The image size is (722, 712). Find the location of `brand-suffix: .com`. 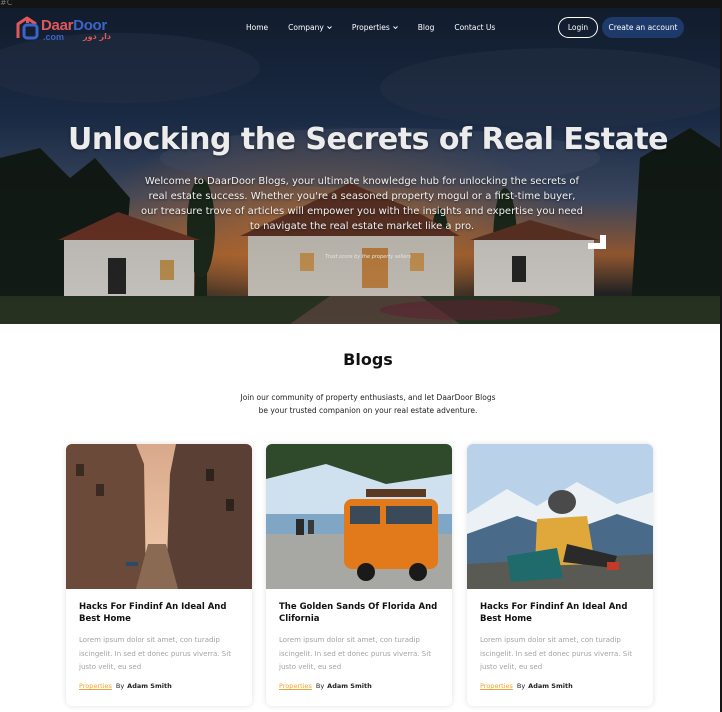

brand-suffix: .com is located at coordinates (54, 37).